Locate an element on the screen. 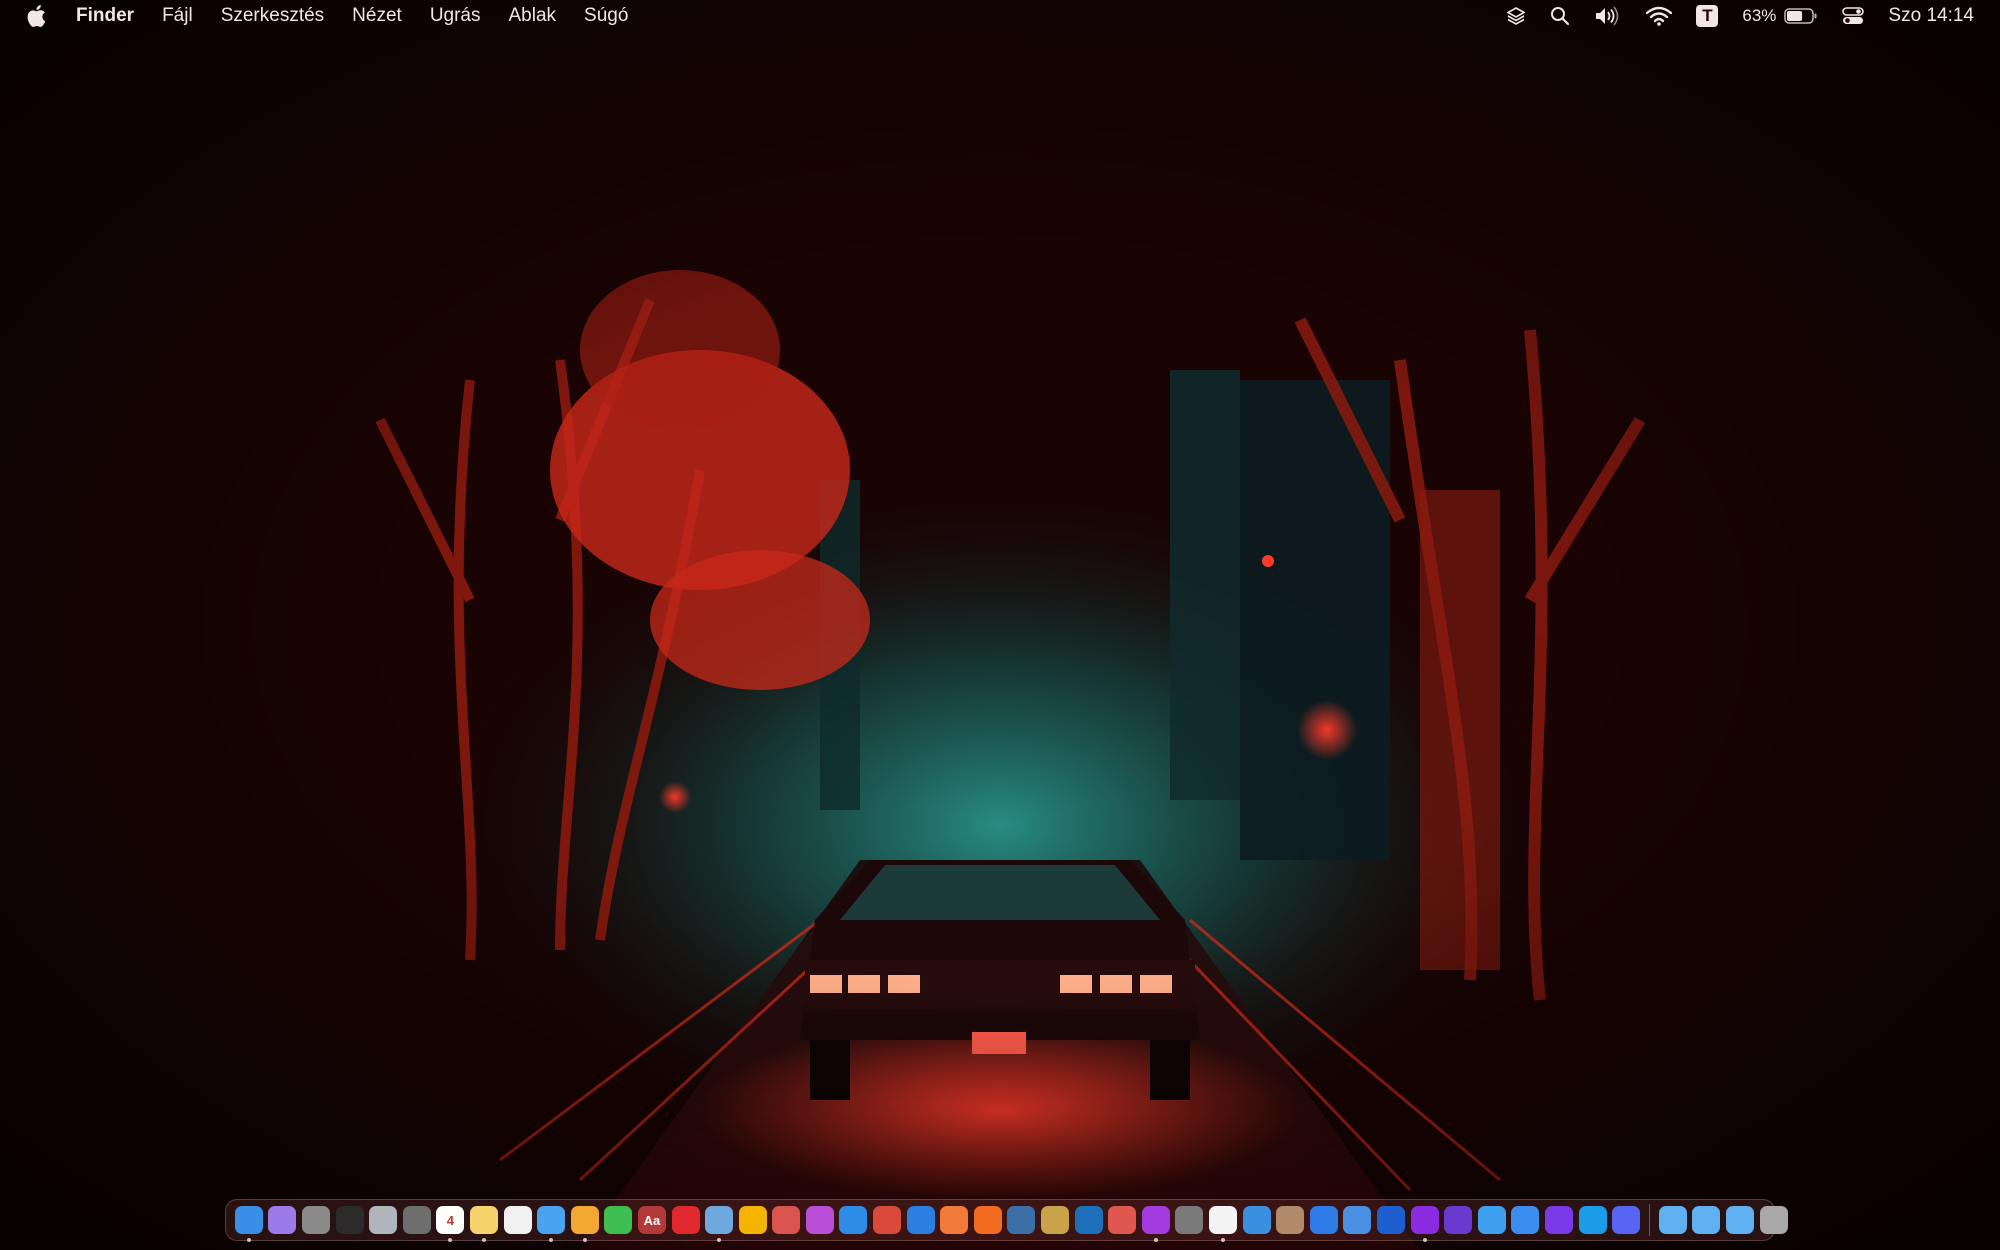 The image size is (2000, 1250). dock-tiles-app-icon is located at coordinates (920, 1220).